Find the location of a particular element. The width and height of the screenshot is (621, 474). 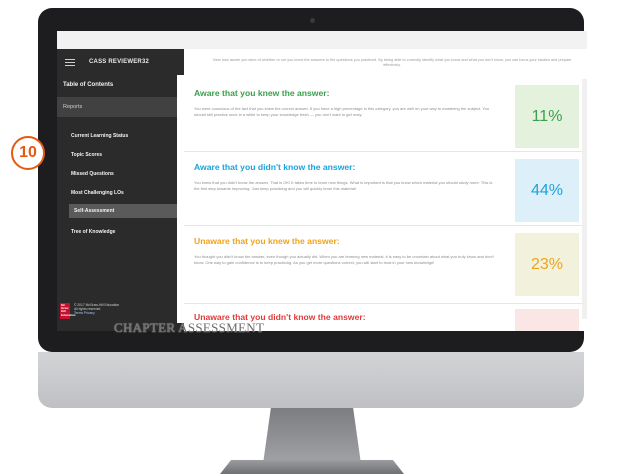

content-scrollbar is located at coordinates (584, 199).